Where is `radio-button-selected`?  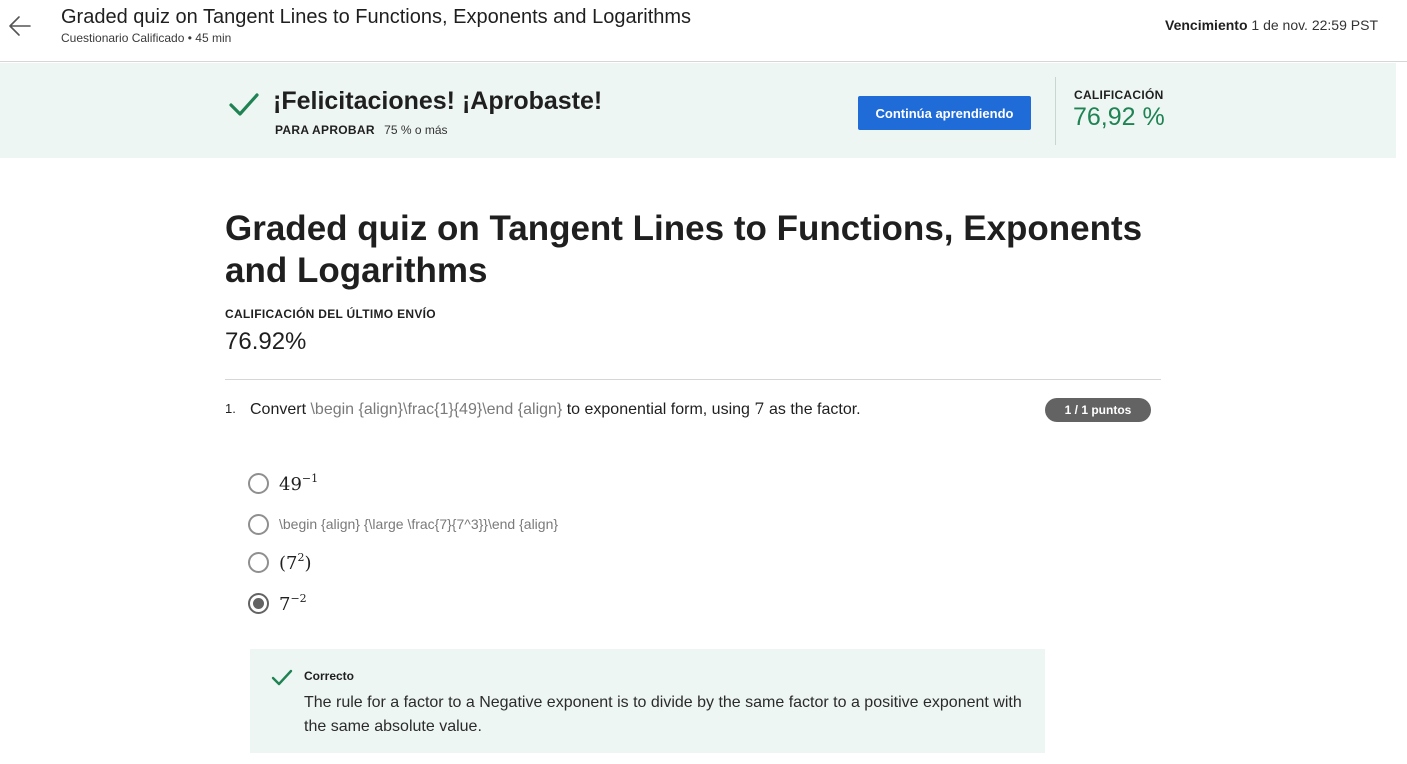
radio-button-selected is located at coordinates (258, 603).